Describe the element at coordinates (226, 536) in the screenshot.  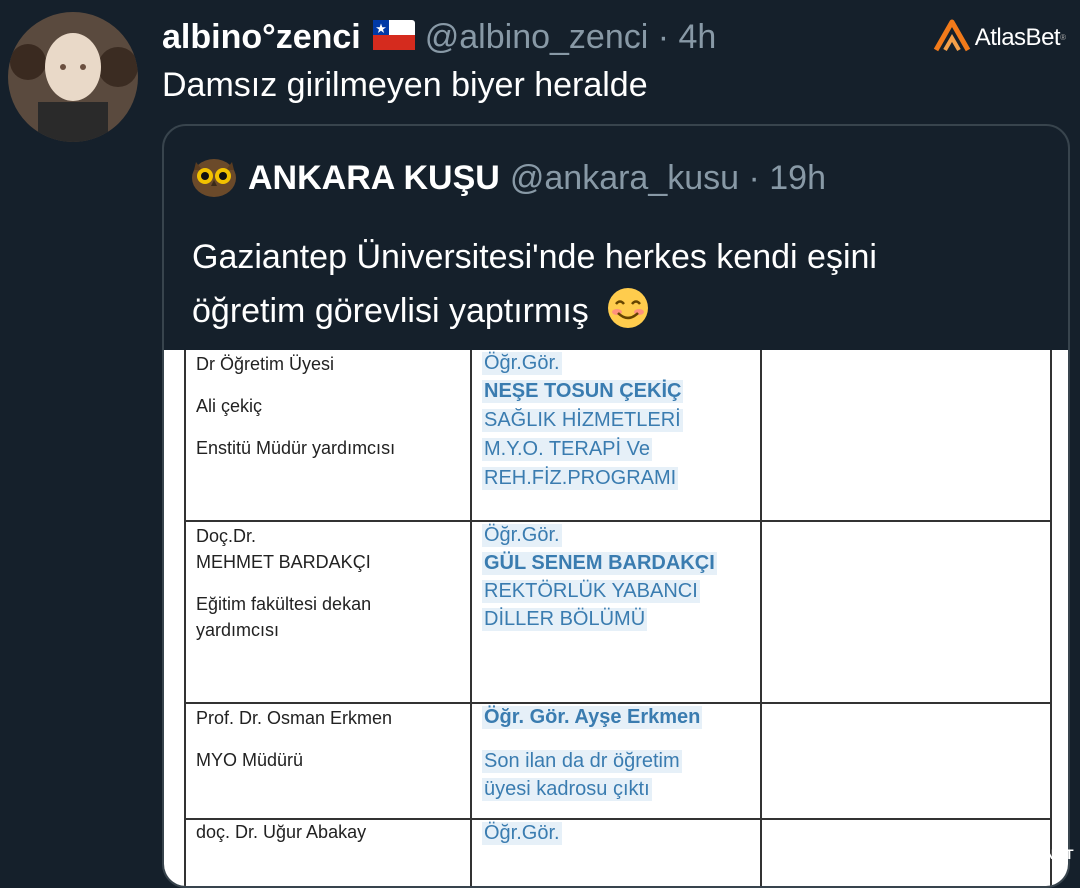
I see `cell-text: Doç.Dr.` at that location.